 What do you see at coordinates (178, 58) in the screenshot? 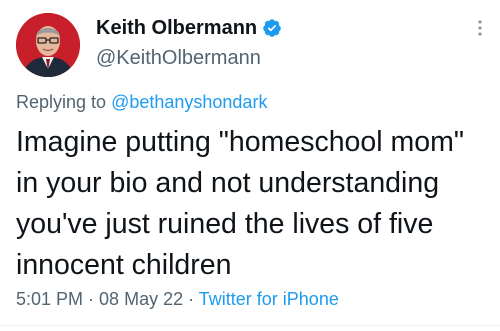
I see `author-handle: @KeithOlbermann` at bounding box center [178, 58].